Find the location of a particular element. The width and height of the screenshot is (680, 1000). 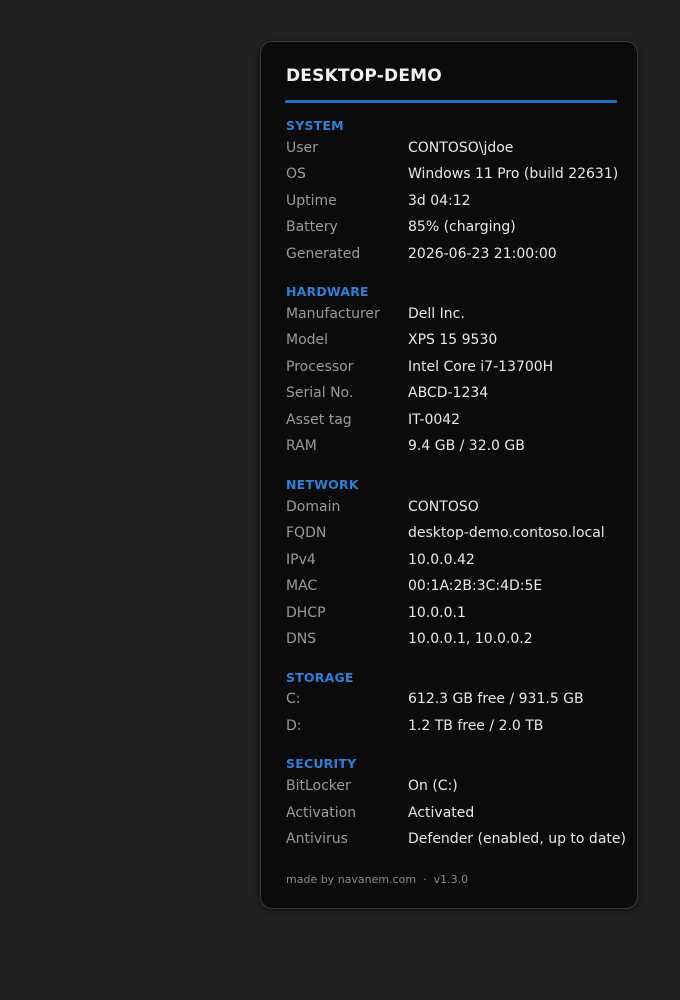

row-value: 612.3 GB free / 931.5 GB is located at coordinates (496, 699).